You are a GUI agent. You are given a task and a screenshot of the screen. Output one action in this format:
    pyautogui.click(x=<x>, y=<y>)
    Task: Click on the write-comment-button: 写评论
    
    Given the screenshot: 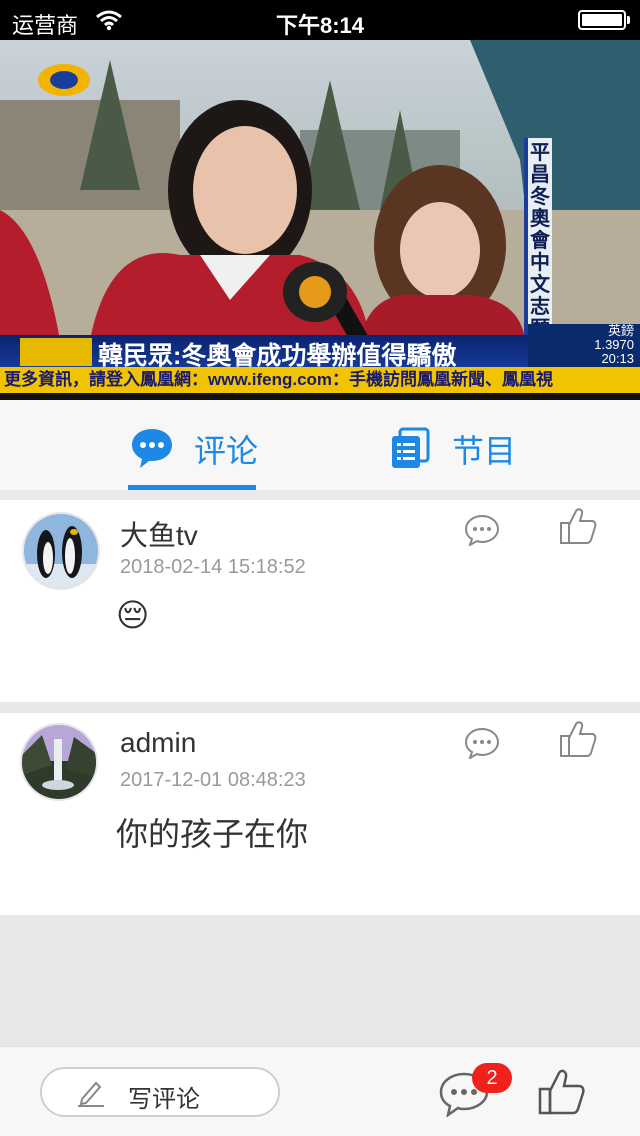 What is the action you would take?
    pyautogui.click(x=160, y=1092)
    